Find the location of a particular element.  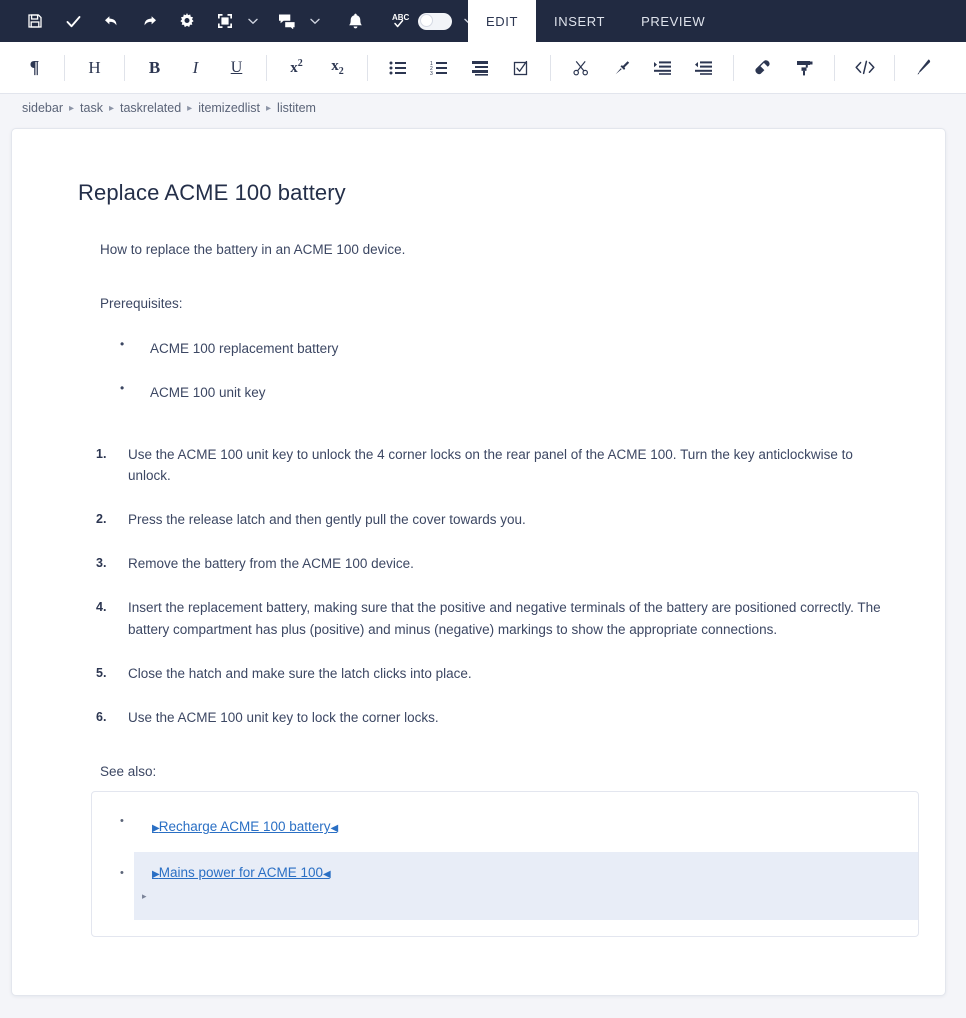

bullet-list-icon is located at coordinates (397, 68).